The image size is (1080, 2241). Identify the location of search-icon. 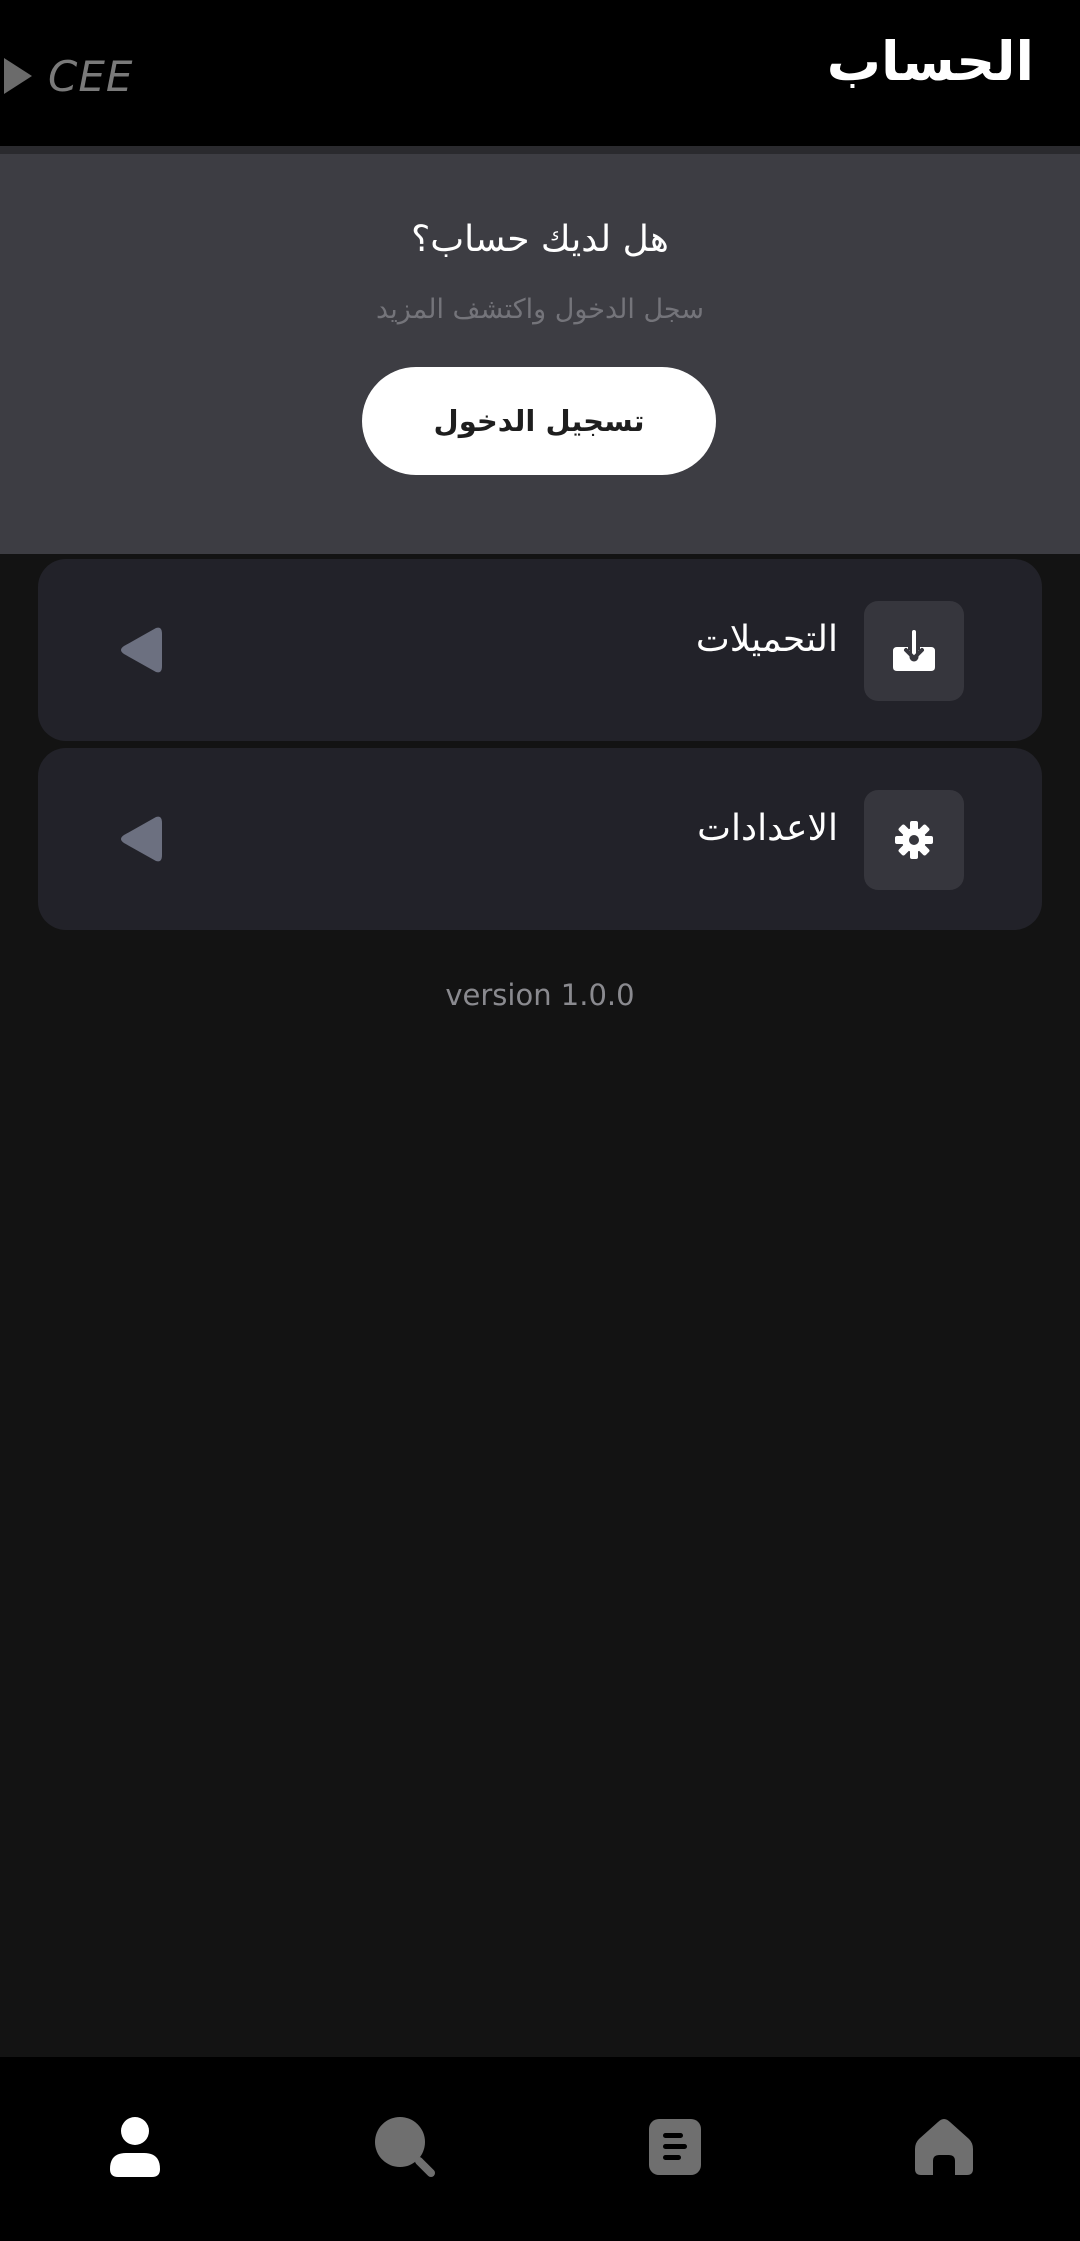
(405, 2147).